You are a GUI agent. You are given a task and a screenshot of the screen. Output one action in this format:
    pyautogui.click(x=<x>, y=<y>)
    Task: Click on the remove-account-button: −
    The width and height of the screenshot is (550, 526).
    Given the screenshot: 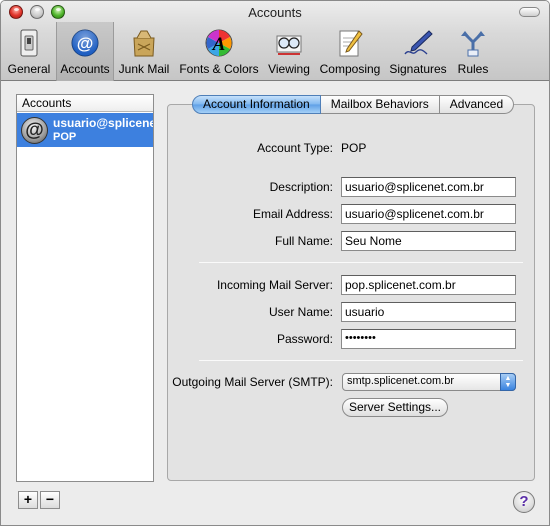 What is the action you would take?
    pyautogui.click(x=50, y=500)
    